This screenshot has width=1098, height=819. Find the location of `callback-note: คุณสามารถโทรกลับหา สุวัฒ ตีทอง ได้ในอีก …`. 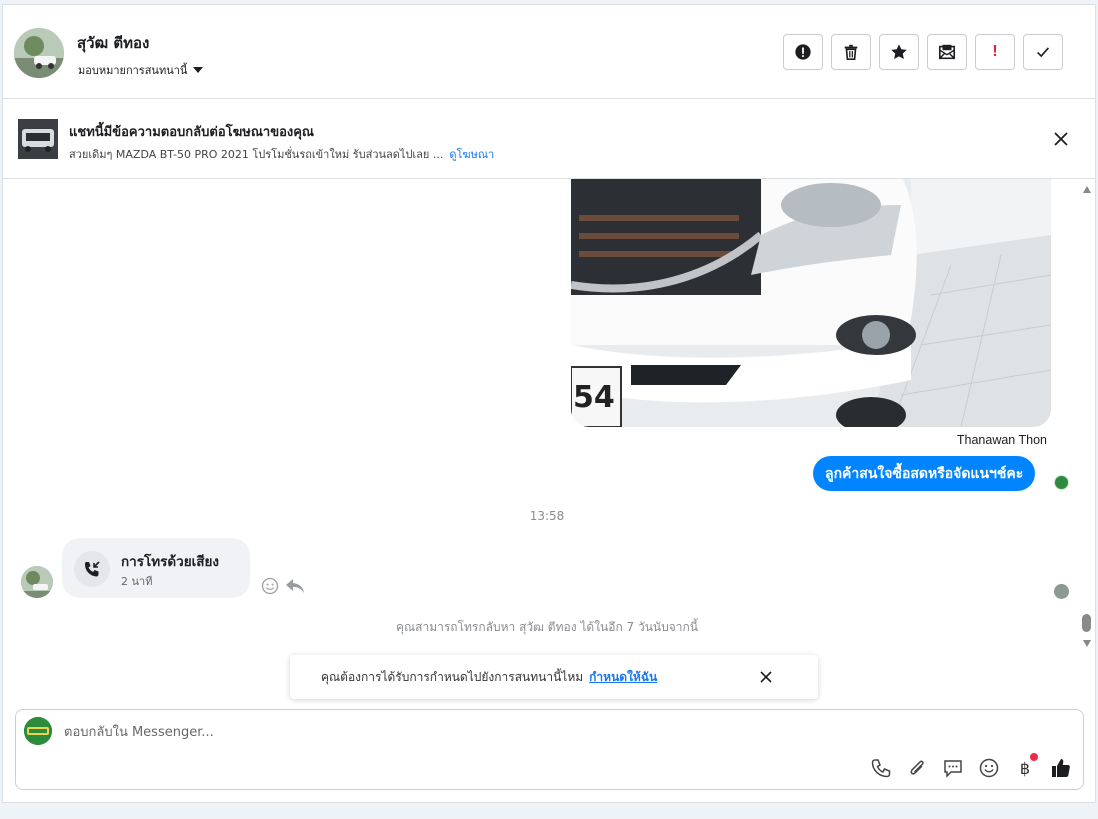

callback-note: คุณสามารถโทรกลับหา สุวัฒ ตีทอง ได้ในอีก … is located at coordinates (546, 627).